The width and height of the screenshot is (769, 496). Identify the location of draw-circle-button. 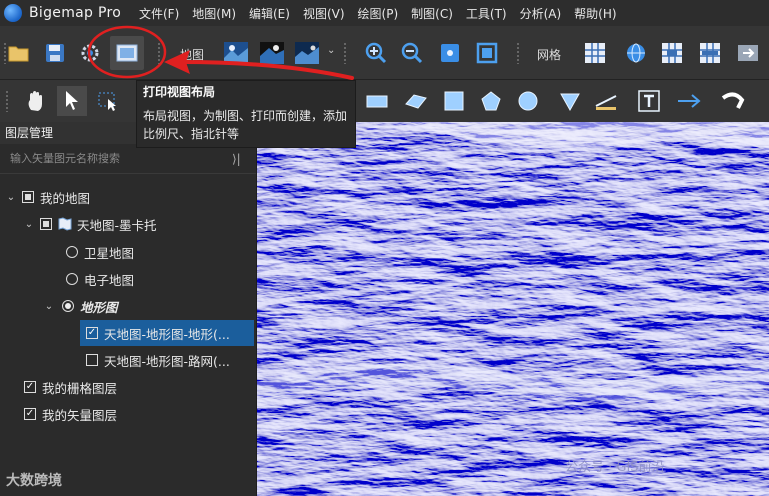
(528, 101).